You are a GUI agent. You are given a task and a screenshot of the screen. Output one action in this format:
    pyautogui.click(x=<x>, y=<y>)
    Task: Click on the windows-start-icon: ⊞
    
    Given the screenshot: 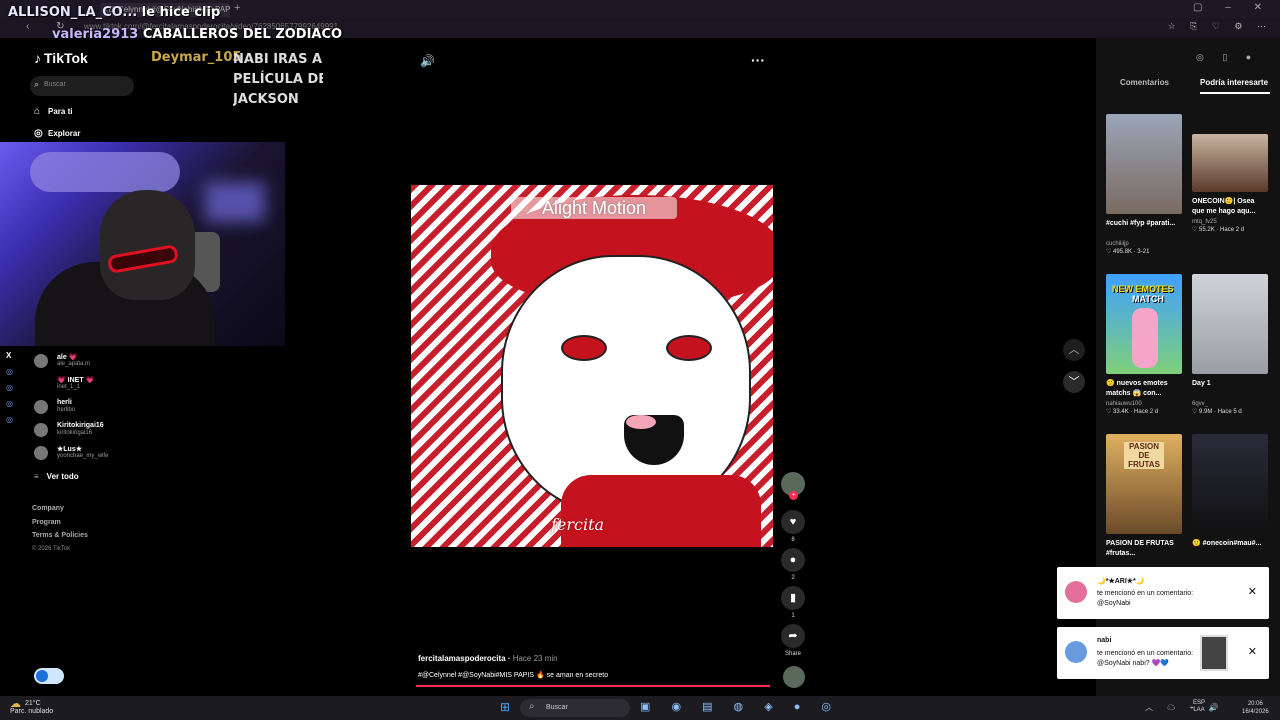 What is the action you would take?
    pyautogui.click(x=505, y=707)
    